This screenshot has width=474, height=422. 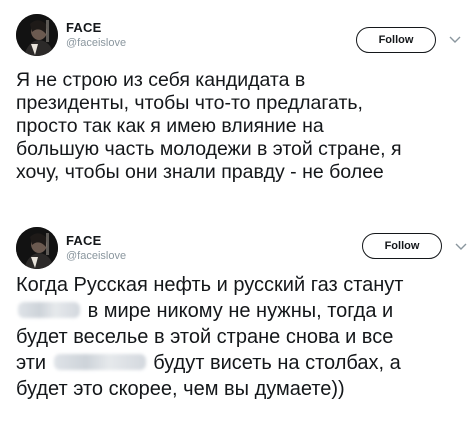 I want to click on tweet-text-line: будет веселье в этой стране снова и все, so click(x=205, y=337).